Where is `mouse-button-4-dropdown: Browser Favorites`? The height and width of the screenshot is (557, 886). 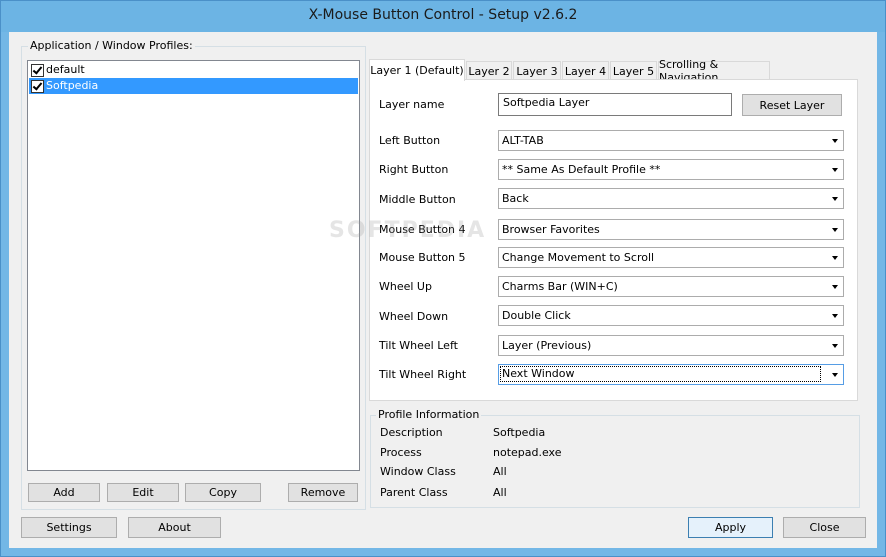 mouse-button-4-dropdown: Browser Favorites is located at coordinates (671, 229).